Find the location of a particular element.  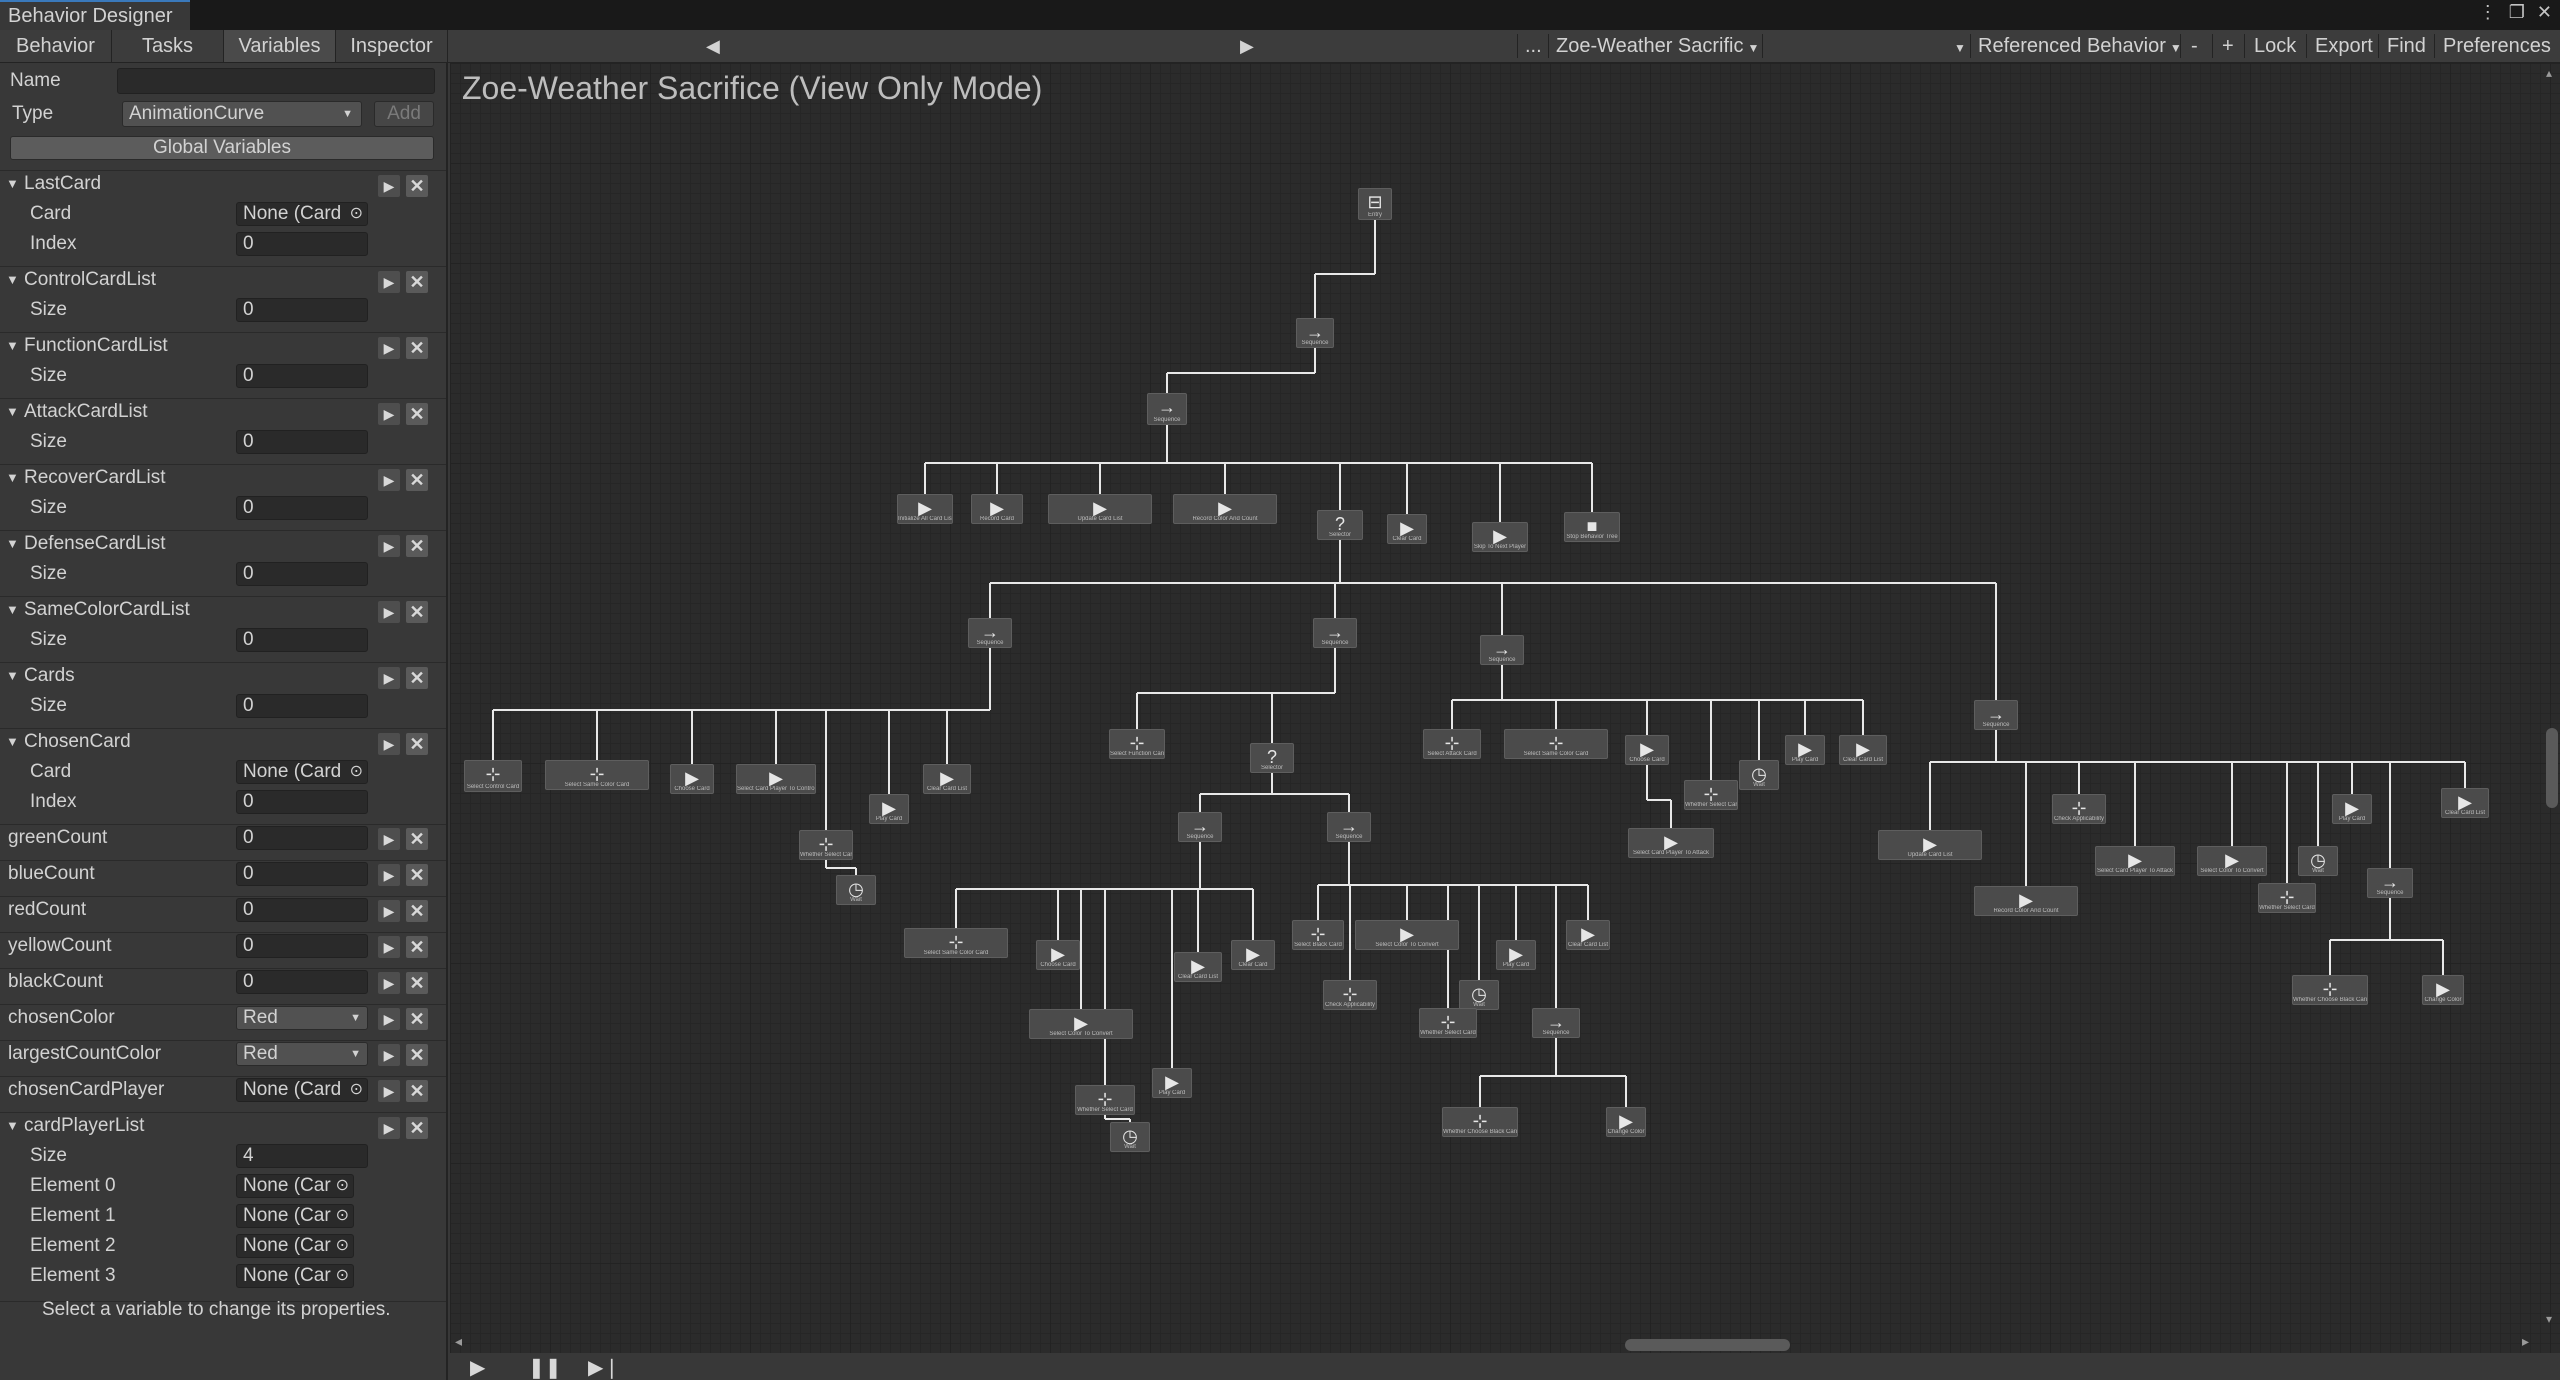

tab-behavior: Behavior is located at coordinates (56, 46).